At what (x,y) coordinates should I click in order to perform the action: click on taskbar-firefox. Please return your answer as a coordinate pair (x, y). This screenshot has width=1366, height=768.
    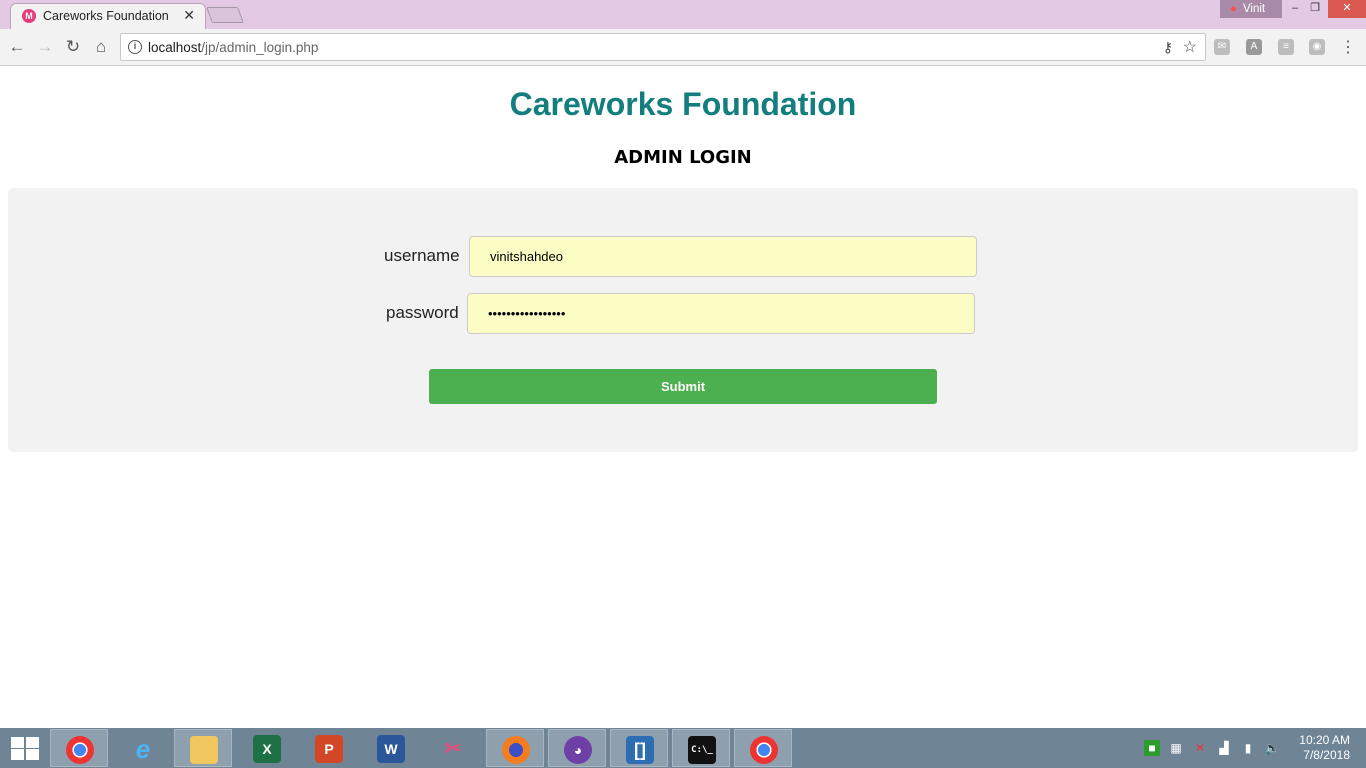
    Looking at the image, I should click on (515, 748).